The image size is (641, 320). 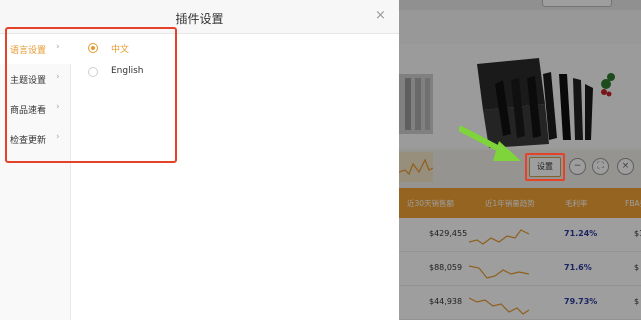 I want to click on settings-button-highlight, so click(x=545, y=167).